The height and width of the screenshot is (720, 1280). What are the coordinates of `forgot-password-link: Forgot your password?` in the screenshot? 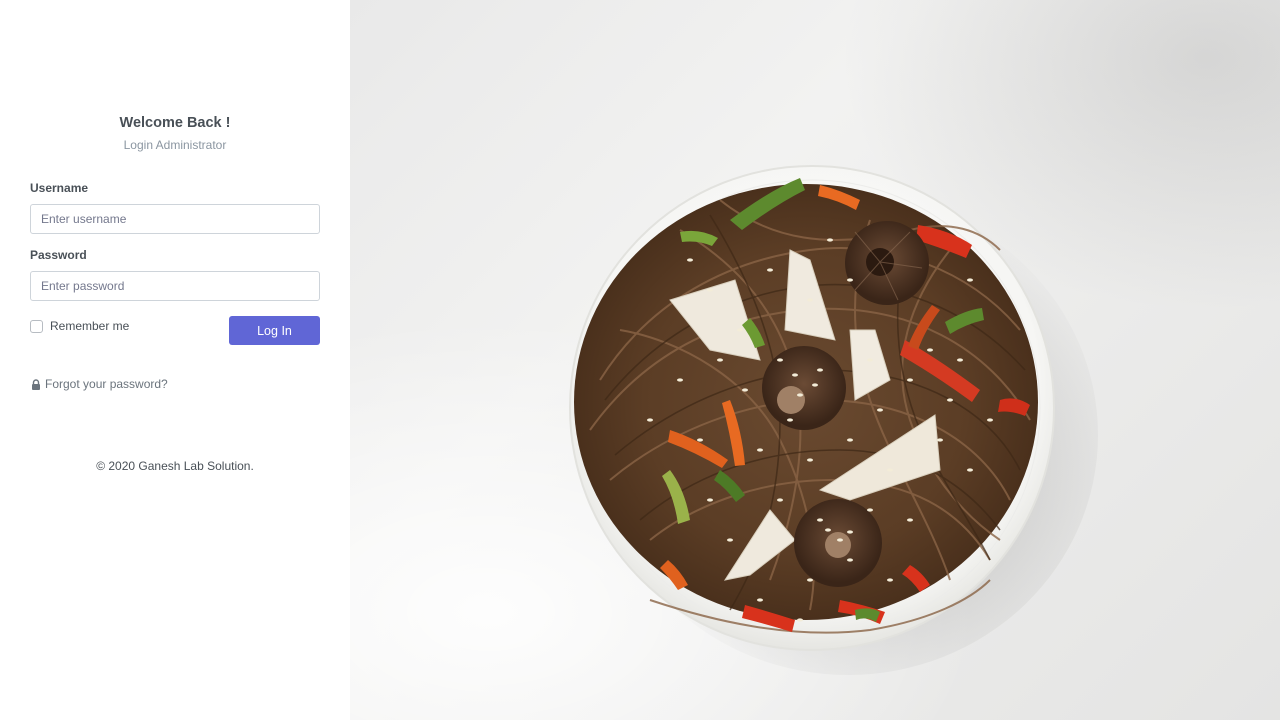 It's located at (99, 384).